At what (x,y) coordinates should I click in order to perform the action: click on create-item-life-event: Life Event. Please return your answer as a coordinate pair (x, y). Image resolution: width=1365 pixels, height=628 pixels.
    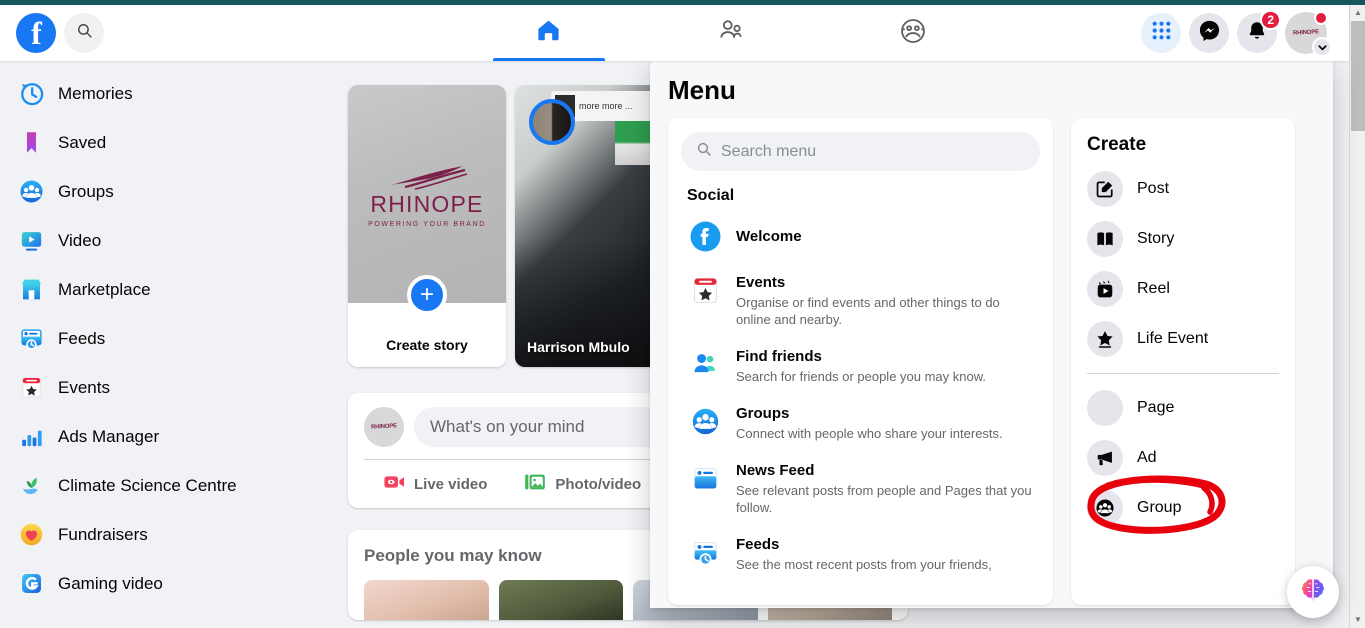
    Looking at the image, I should click on (1183, 339).